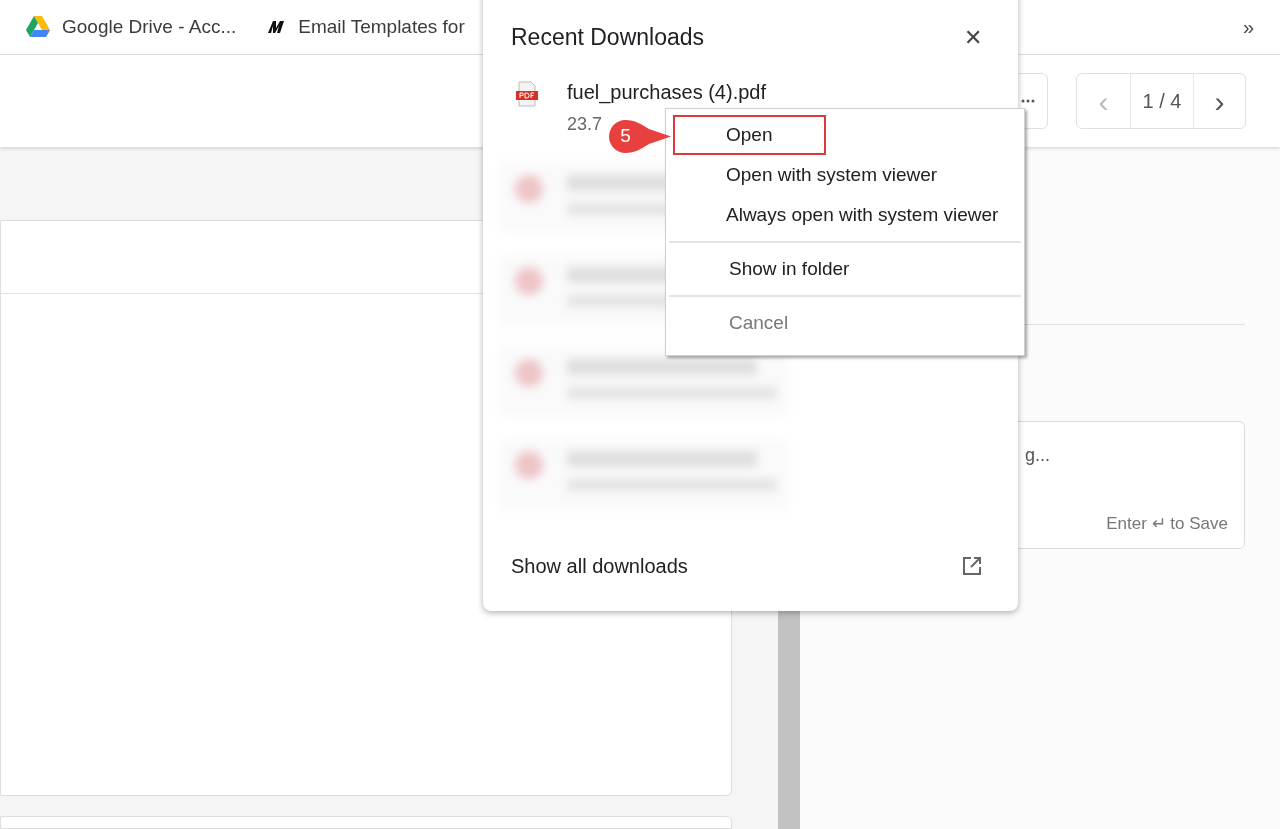 Image resolution: width=1280 pixels, height=829 pixels. Describe the element at coordinates (666, 92) in the screenshot. I see `file-name: fuel_purchases (4).pdf` at that location.